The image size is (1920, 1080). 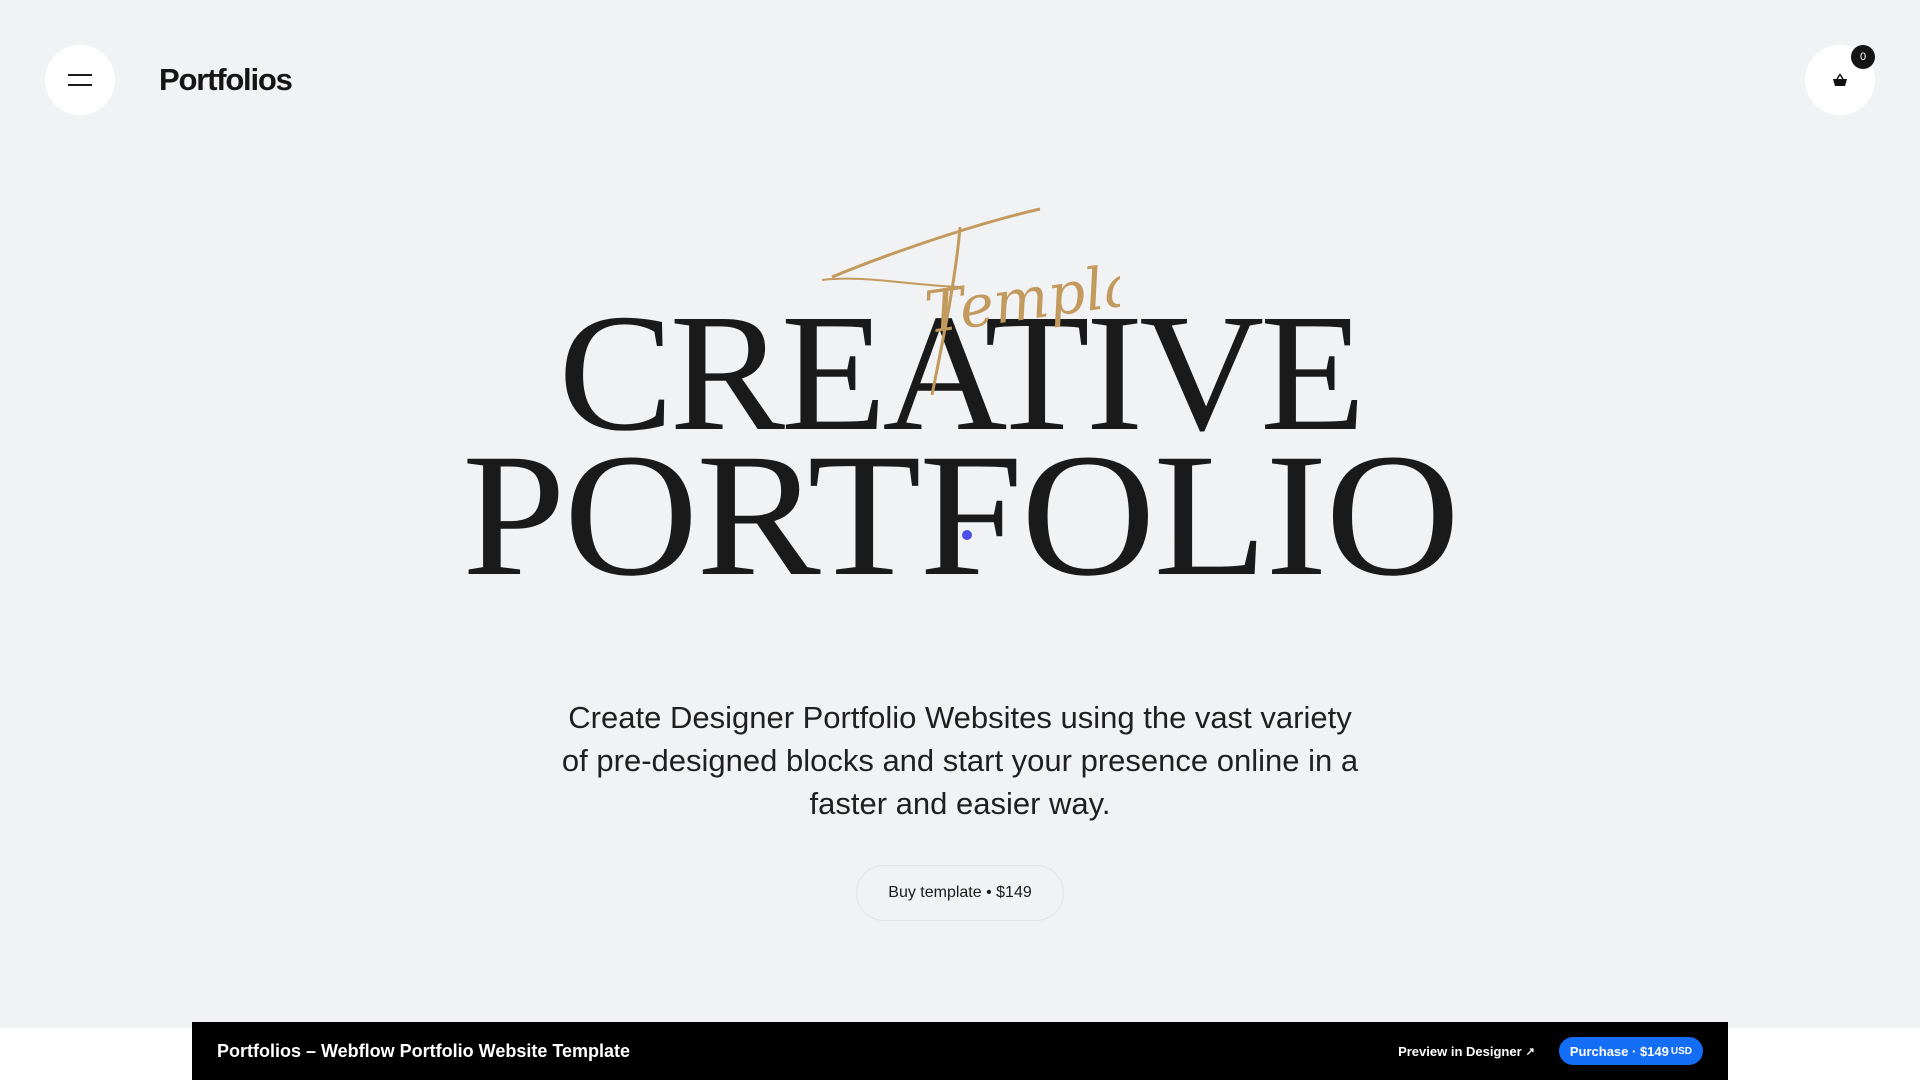 What do you see at coordinates (1863, 57) in the screenshot?
I see `cart-count-badge: 0` at bounding box center [1863, 57].